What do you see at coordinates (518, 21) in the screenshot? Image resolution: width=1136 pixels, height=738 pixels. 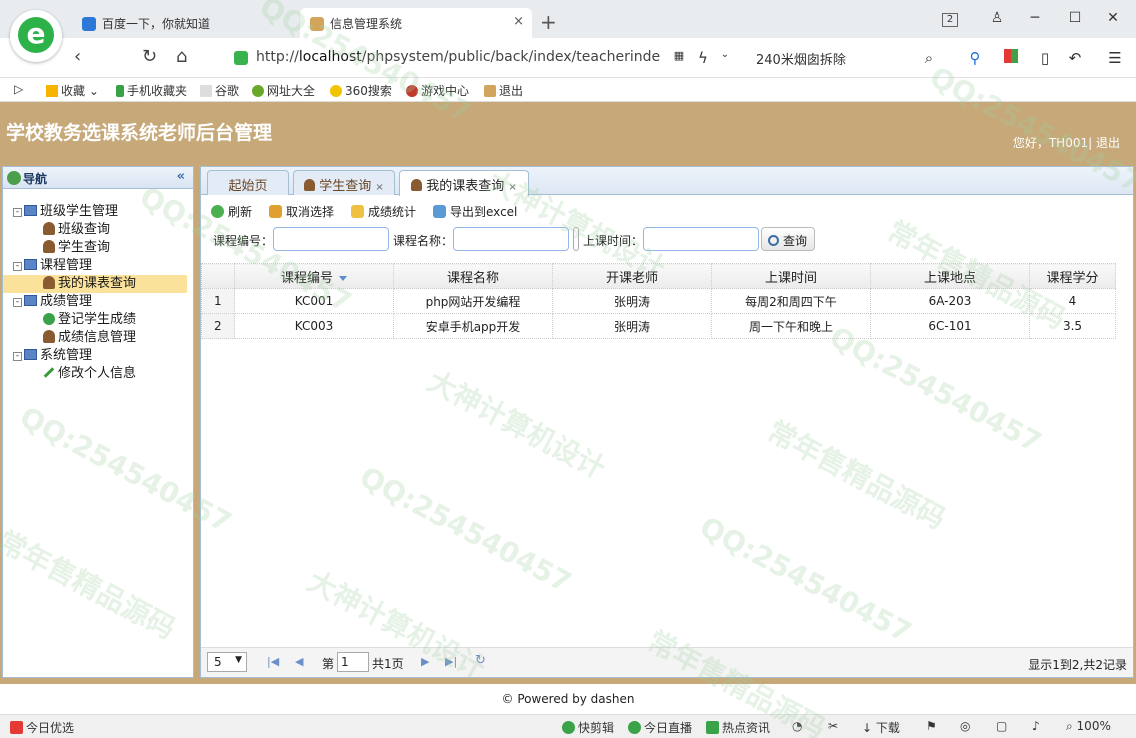 I see `close-tab-icon: ×` at bounding box center [518, 21].